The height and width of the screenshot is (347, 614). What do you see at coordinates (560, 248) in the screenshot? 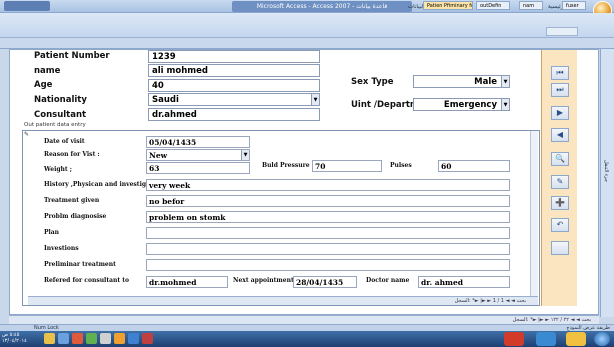
I see `extra-command-button` at bounding box center [560, 248].